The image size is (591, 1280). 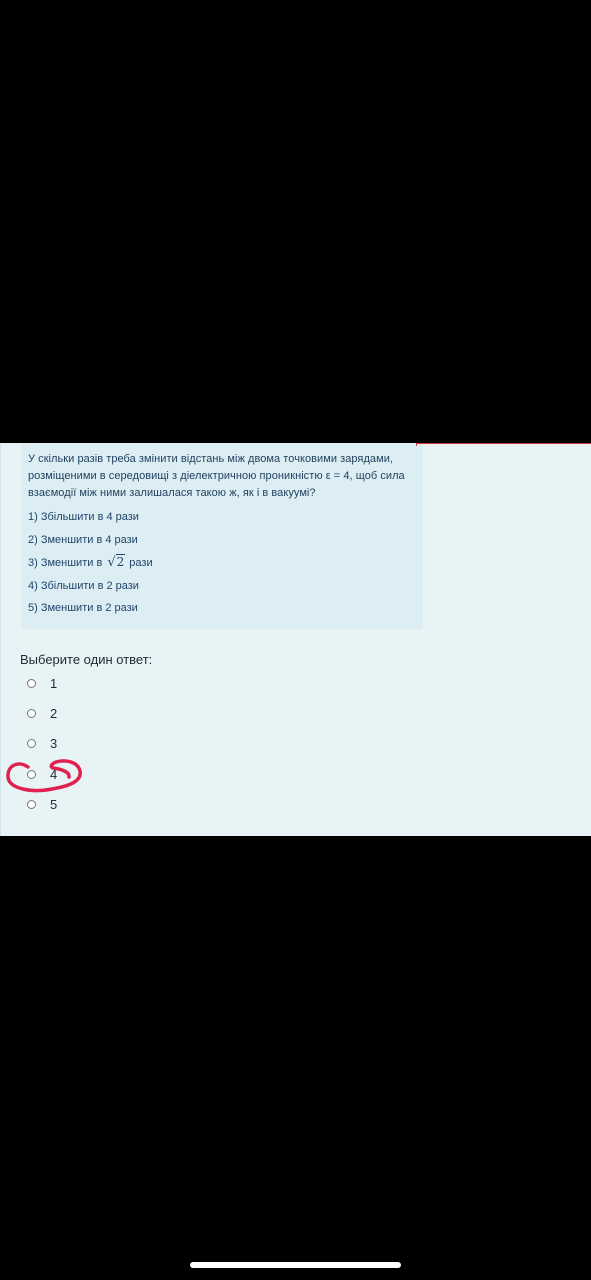 I want to click on answer-choice-label: 3, so click(x=53, y=743).